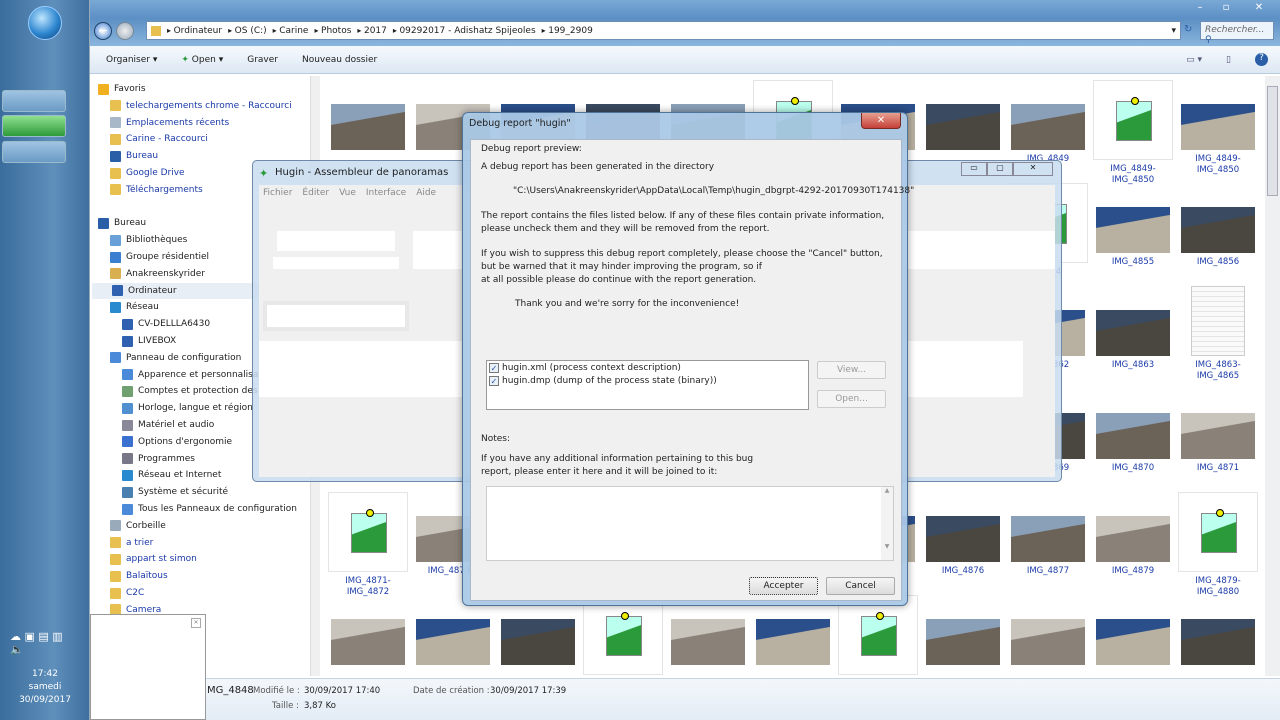 This screenshot has width=1280, height=720. What do you see at coordinates (1218, 225) in the screenshot?
I see `file-tile: IMG_4856` at bounding box center [1218, 225].